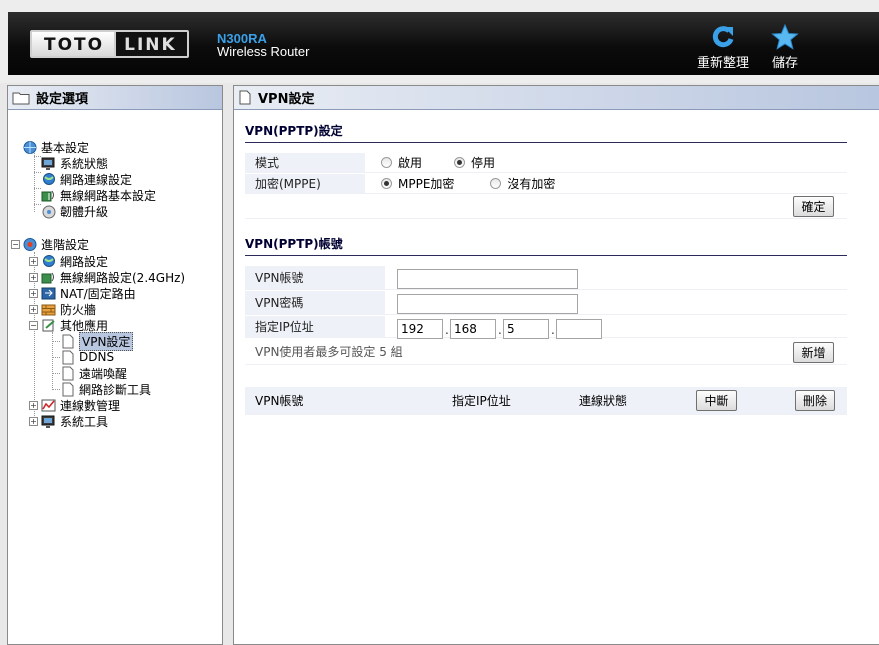 The width and height of the screenshot is (879, 645). I want to click on header-bar: TOTO LINK N300RA Wireless Router 重新整理 儲存, so click(443, 43).